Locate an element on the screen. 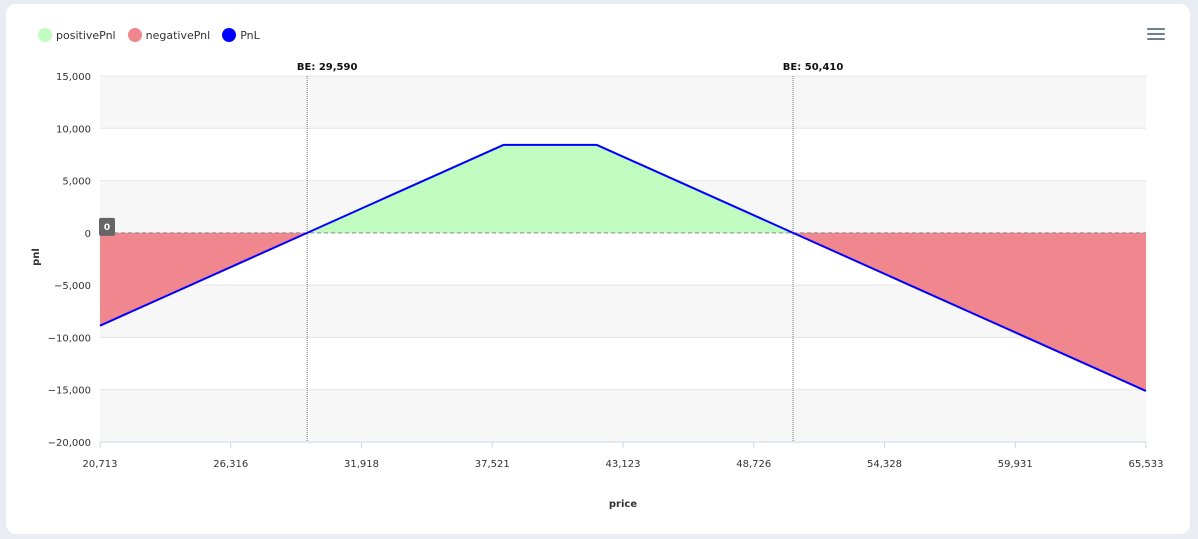 The width and height of the screenshot is (1198, 539). breakeven-label: BE: 29,590 is located at coordinates (327, 67).